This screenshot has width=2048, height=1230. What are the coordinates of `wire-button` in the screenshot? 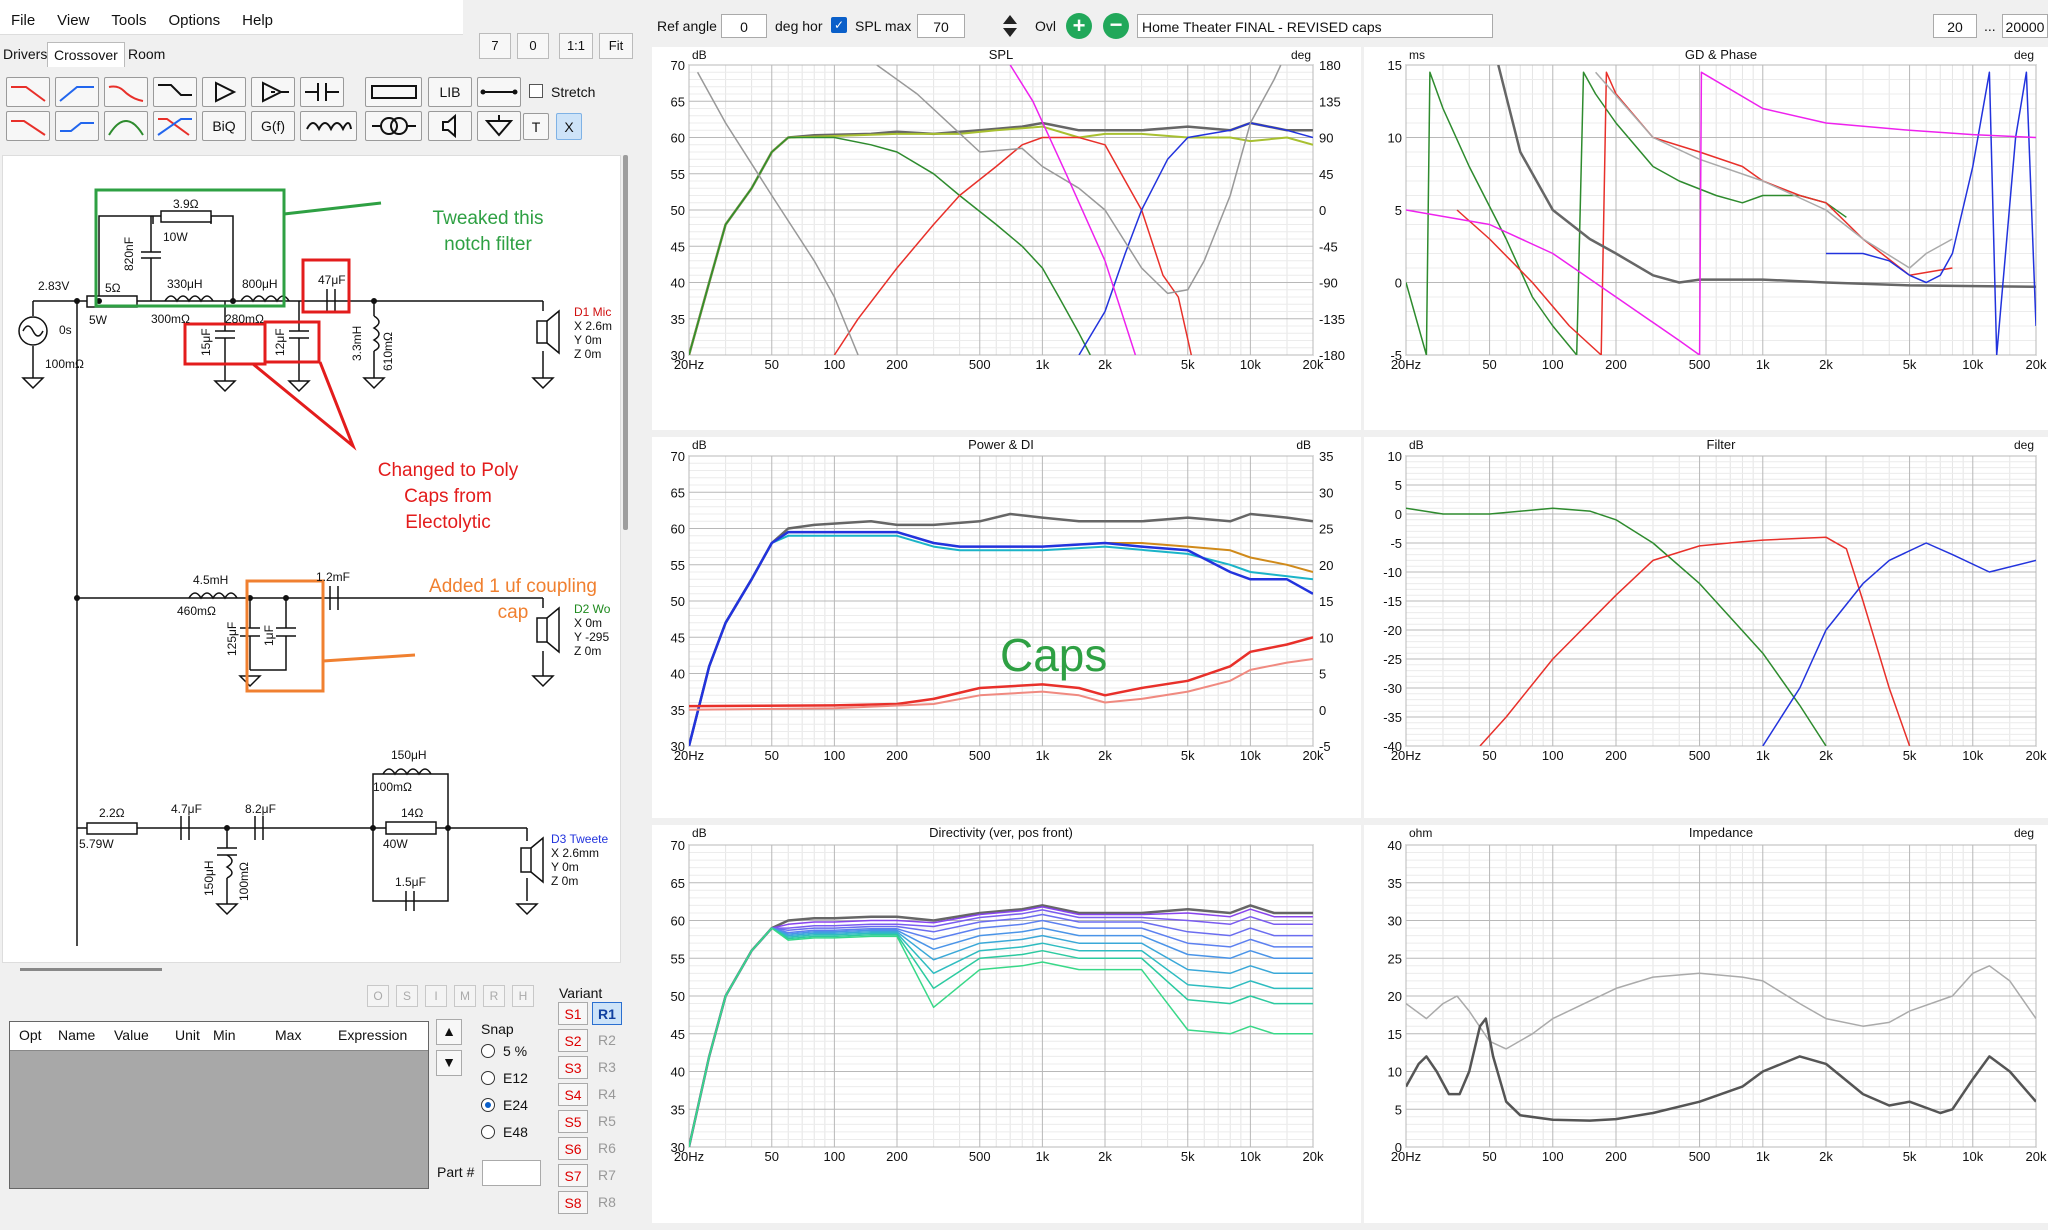 It's located at (499, 92).